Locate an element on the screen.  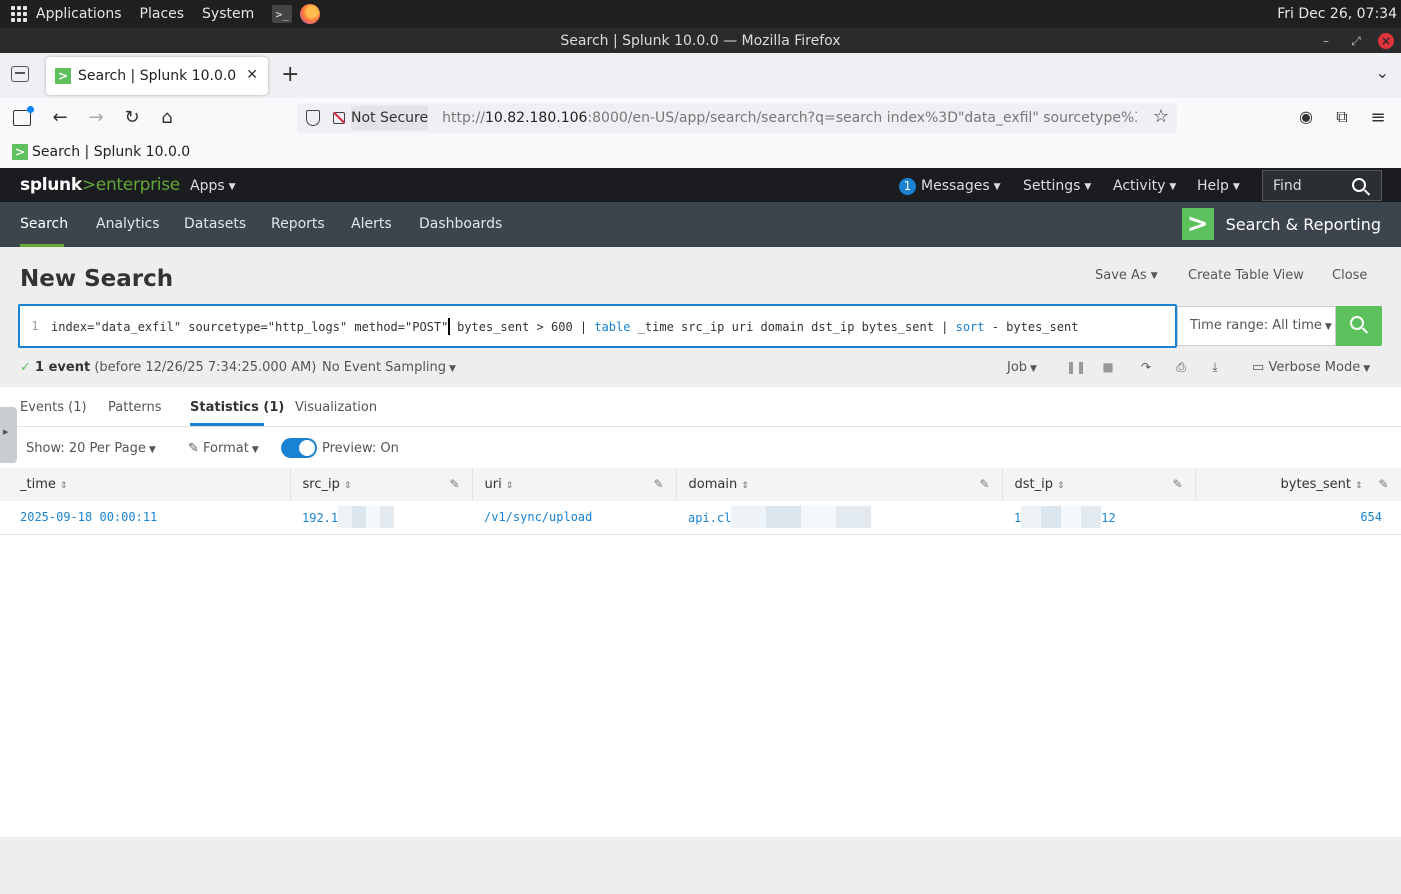
new-tab-icon: + is located at coordinates (290, 74).